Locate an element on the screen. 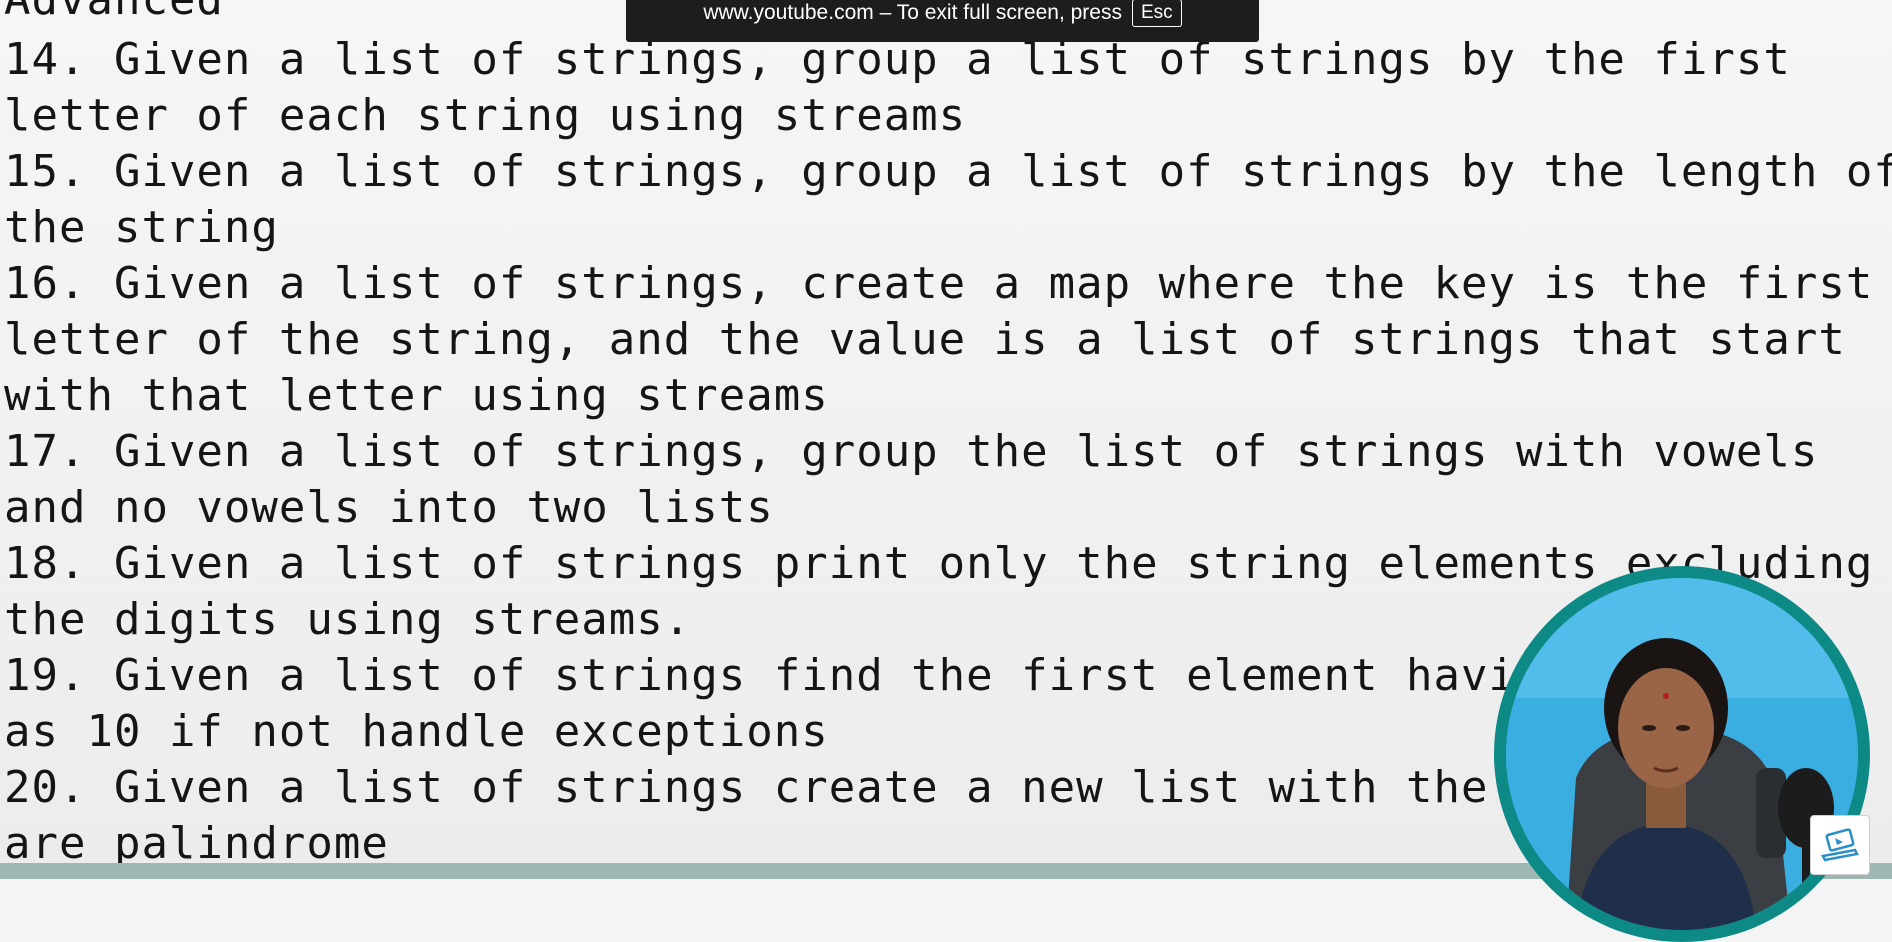 The image size is (1892, 942). slide-line: and no vowels into two lists is located at coordinates (389, 507).